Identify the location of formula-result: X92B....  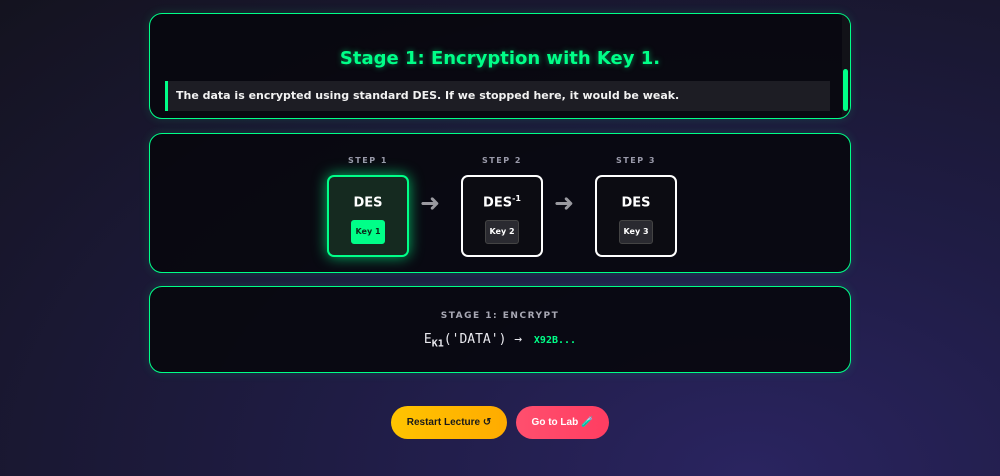
(555, 340).